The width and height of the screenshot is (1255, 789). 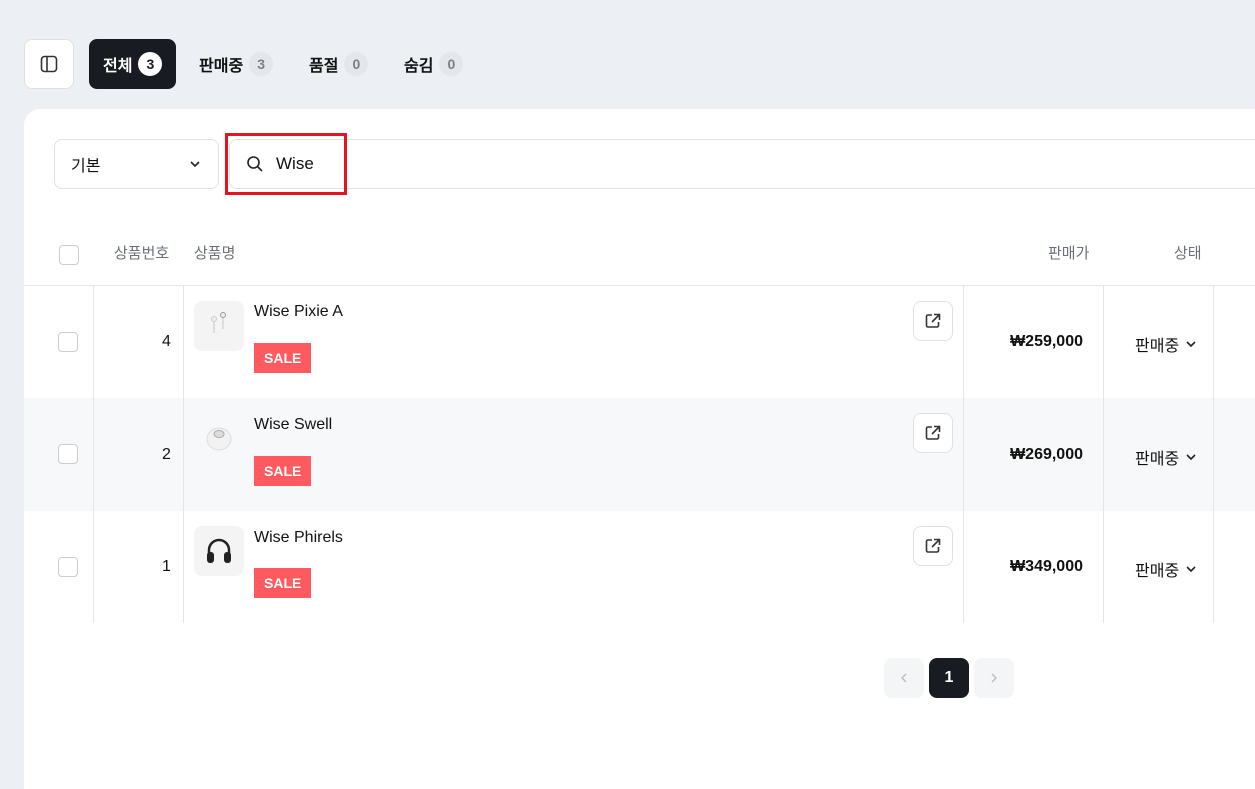 What do you see at coordinates (324, 66) in the screenshot?
I see `tab-label: 품절` at bounding box center [324, 66].